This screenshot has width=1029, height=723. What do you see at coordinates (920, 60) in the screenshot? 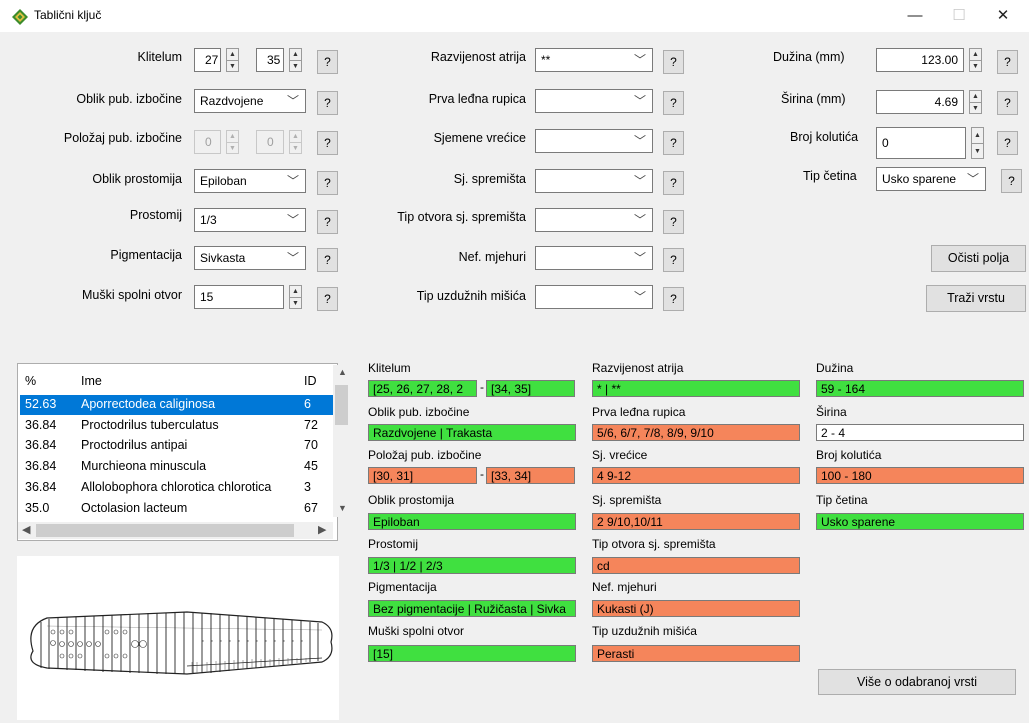
I see `duzina-input: 123.00` at bounding box center [920, 60].